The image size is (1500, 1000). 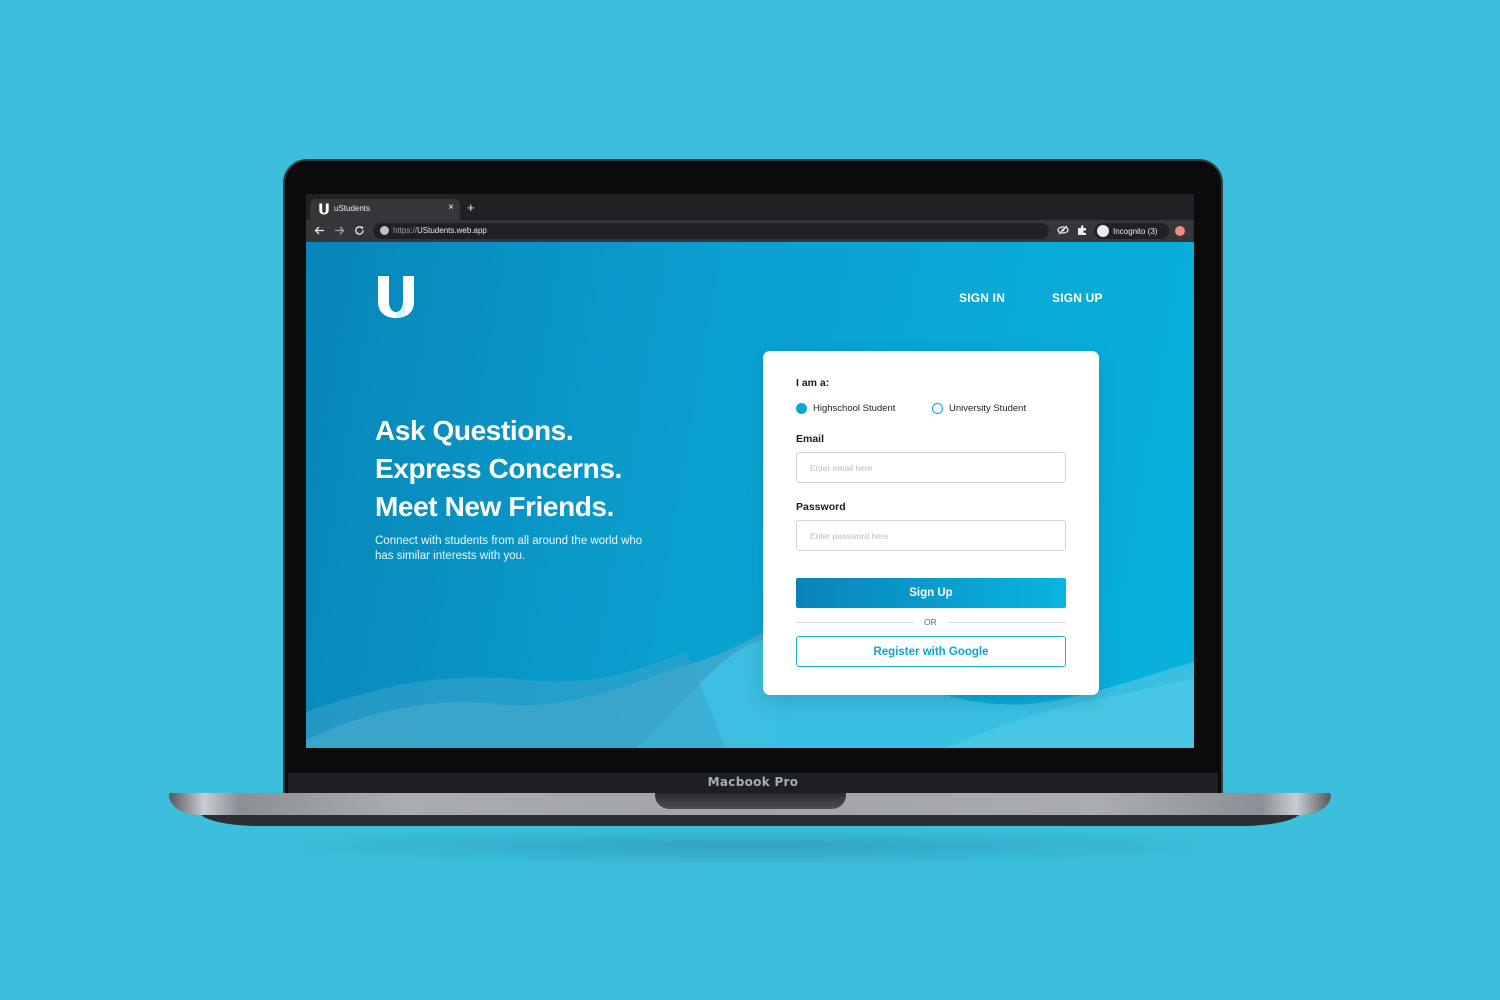 What do you see at coordinates (1063, 230) in the screenshot?
I see `eye-off-icon` at bounding box center [1063, 230].